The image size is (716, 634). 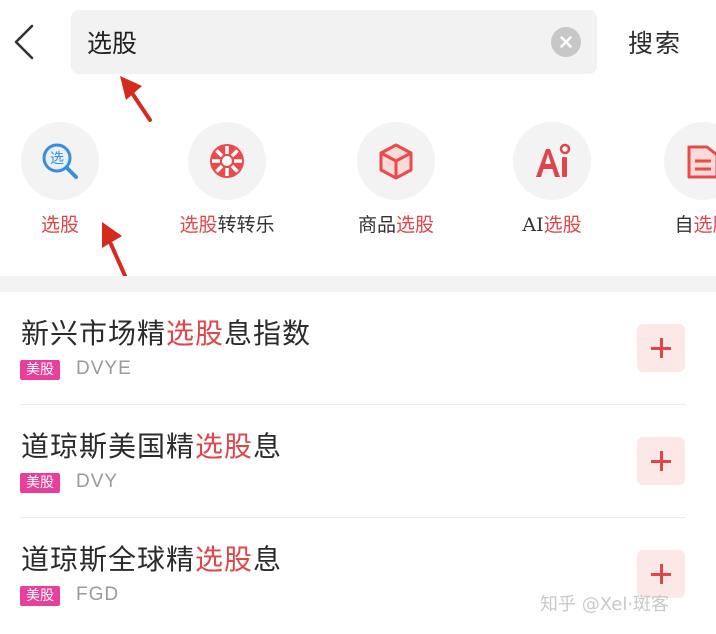 I want to click on feature-commodity-stock: 商品选股, so click(x=396, y=183).